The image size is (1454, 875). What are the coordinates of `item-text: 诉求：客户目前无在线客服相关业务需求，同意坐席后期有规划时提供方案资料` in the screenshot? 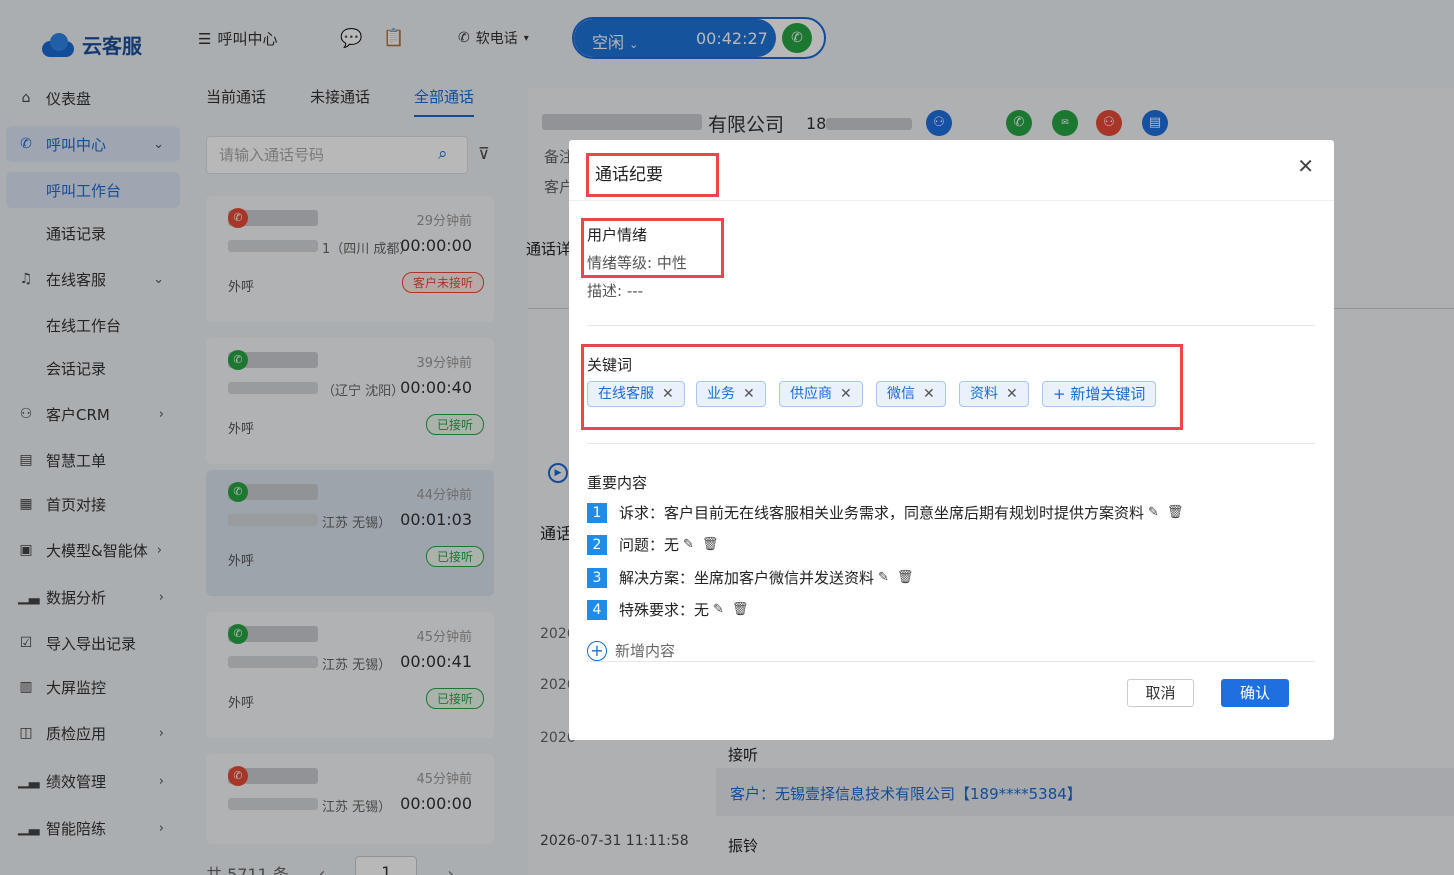 It's located at (882, 513).